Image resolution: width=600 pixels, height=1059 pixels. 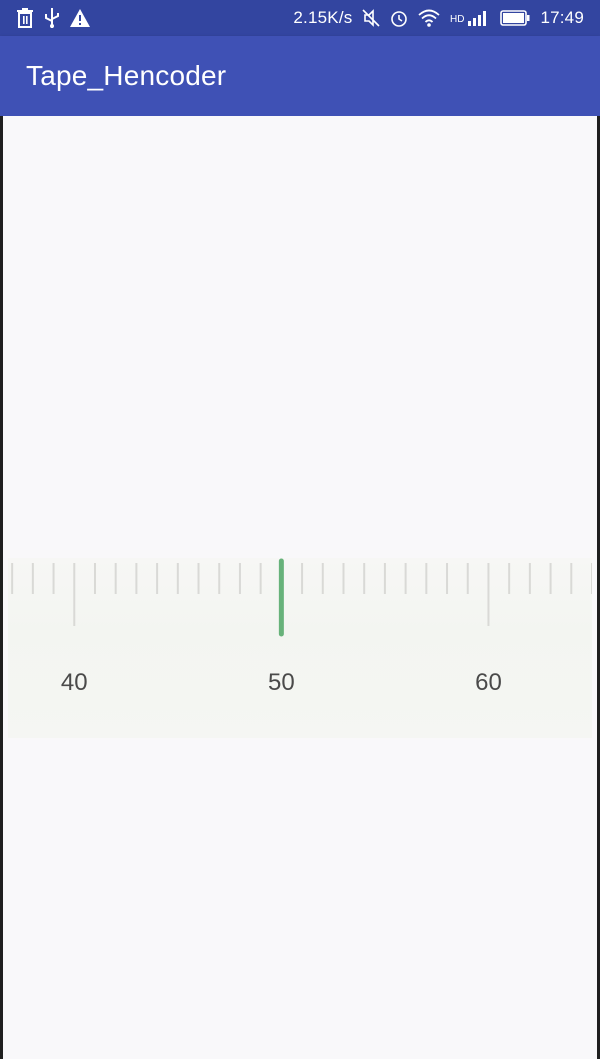 I want to click on battery-icon, so click(x=515, y=18).